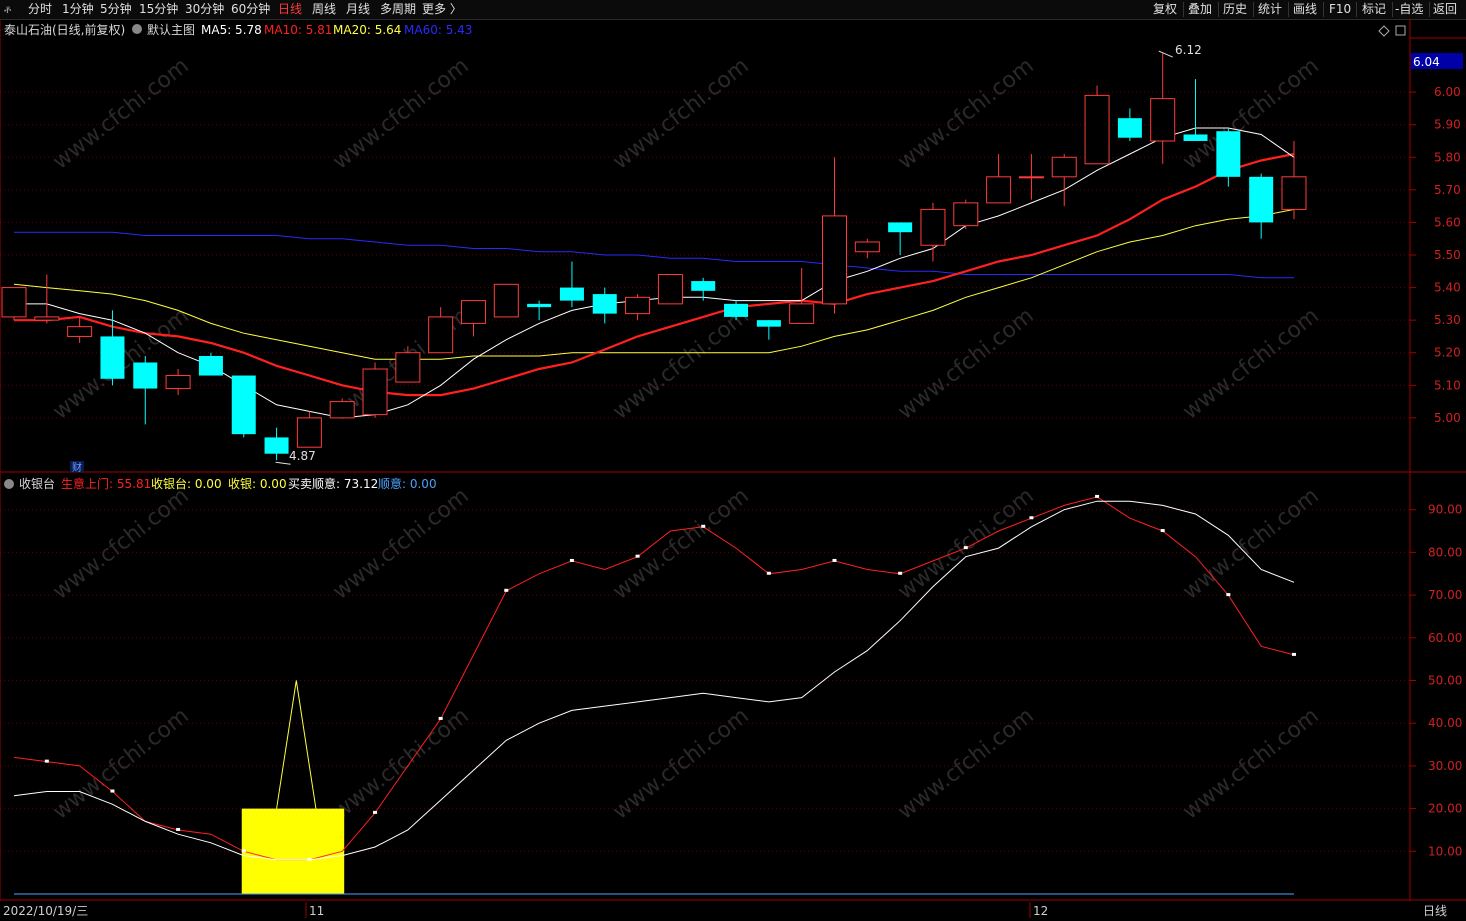  What do you see at coordinates (137, 29) in the screenshot?
I see `template-dropdown-icon` at bounding box center [137, 29].